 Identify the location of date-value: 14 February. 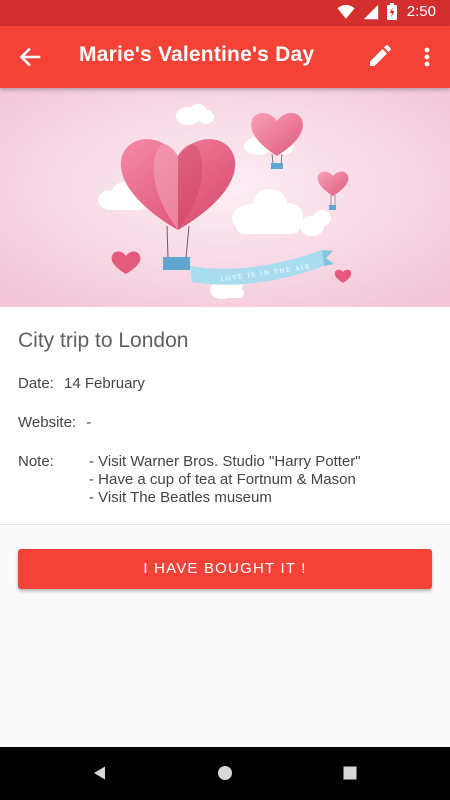
(104, 383).